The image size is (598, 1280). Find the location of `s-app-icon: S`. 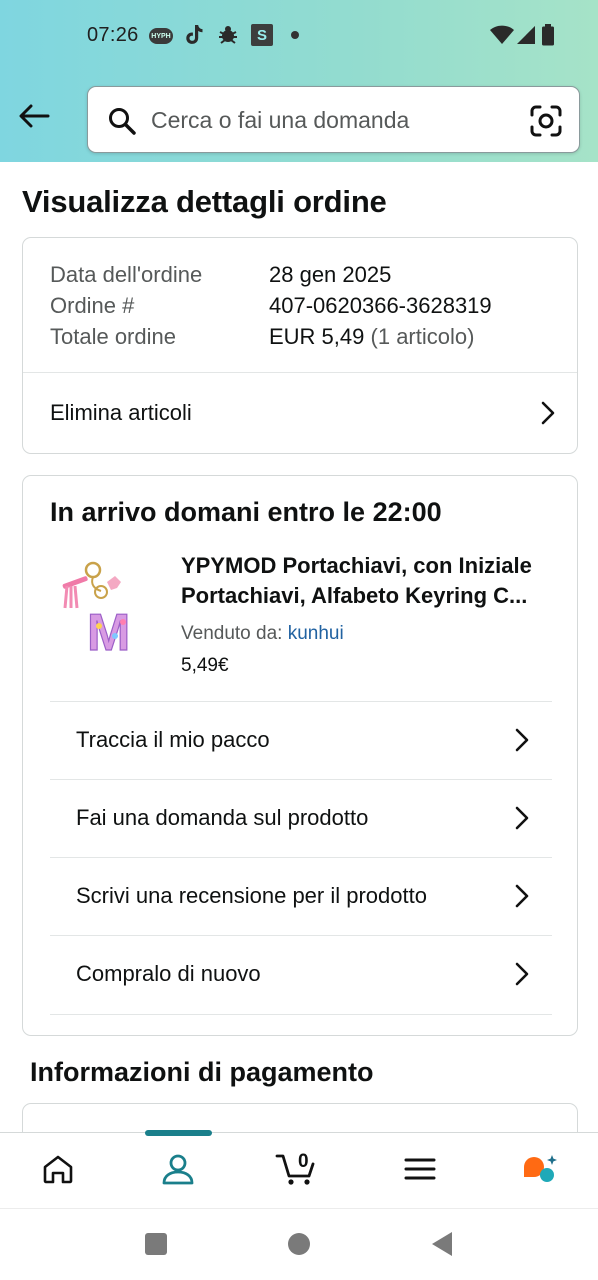

s-app-icon: S is located at coordinates (262, 35).